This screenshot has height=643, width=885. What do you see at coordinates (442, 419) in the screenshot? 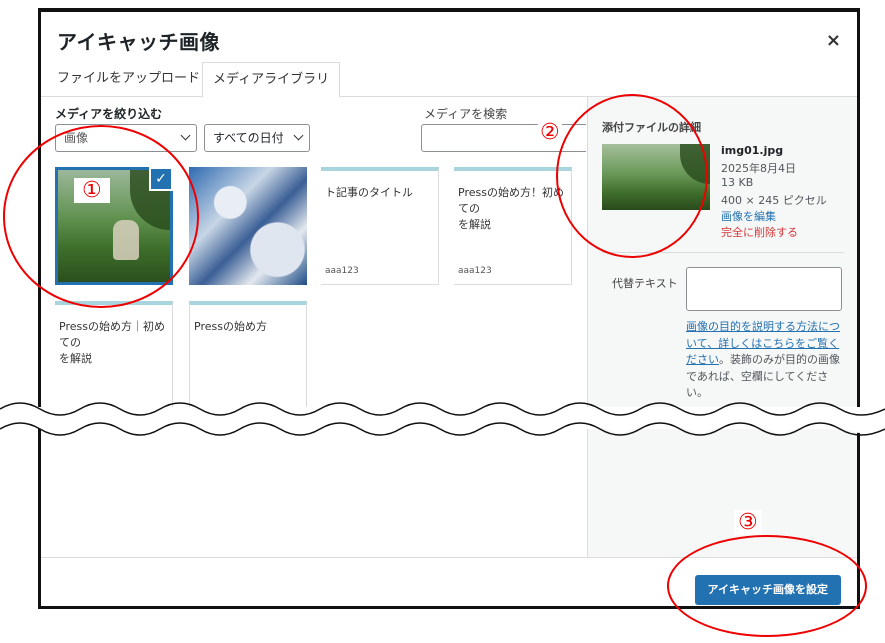
I see `tear-break` at bounding box center [442, 419].